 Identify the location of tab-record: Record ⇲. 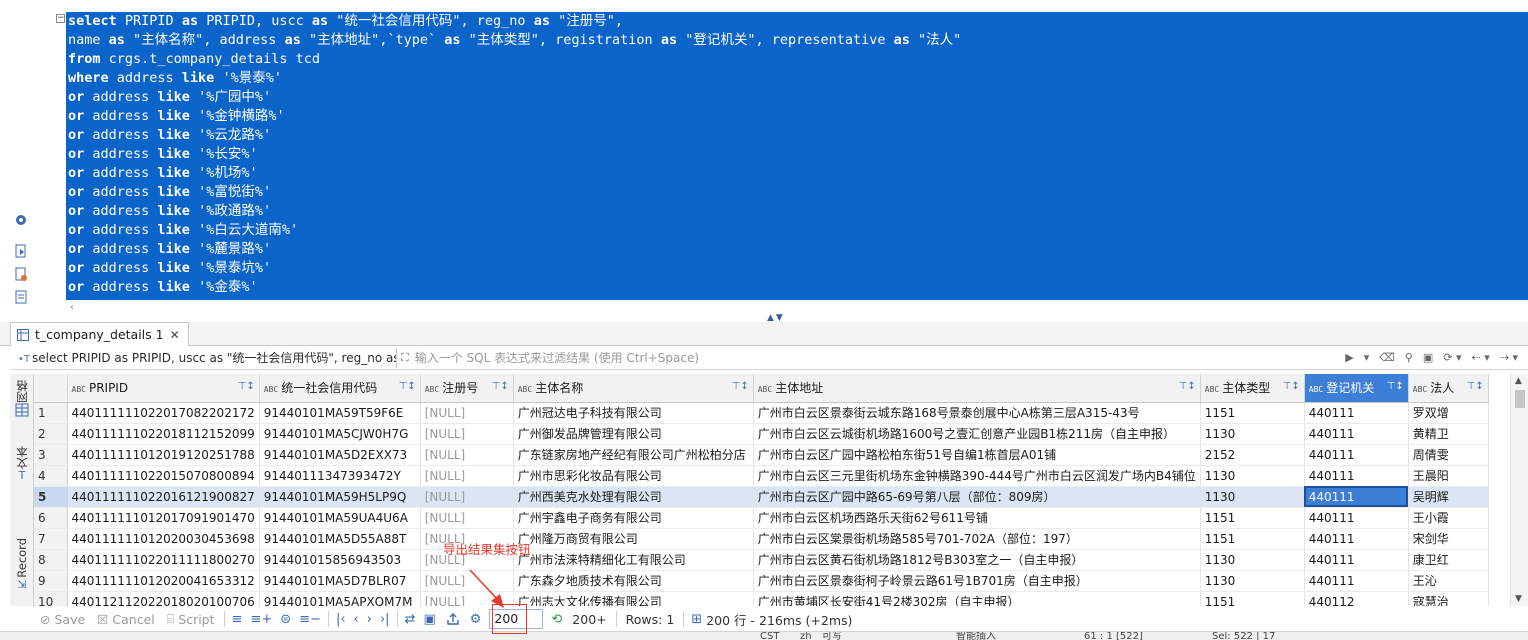
(22, 564).